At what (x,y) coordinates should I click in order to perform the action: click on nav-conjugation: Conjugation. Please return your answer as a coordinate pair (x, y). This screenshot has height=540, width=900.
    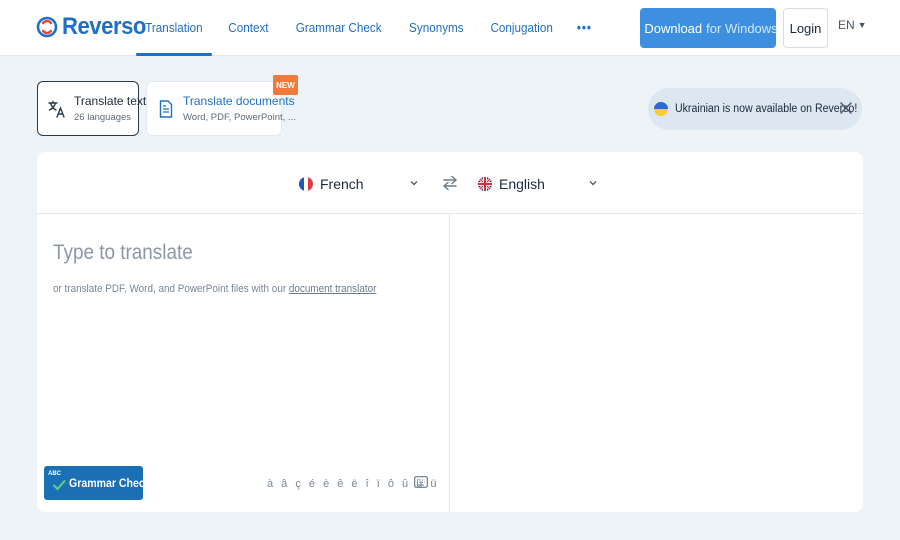
    Looking at the image, I should click on (521, 28).